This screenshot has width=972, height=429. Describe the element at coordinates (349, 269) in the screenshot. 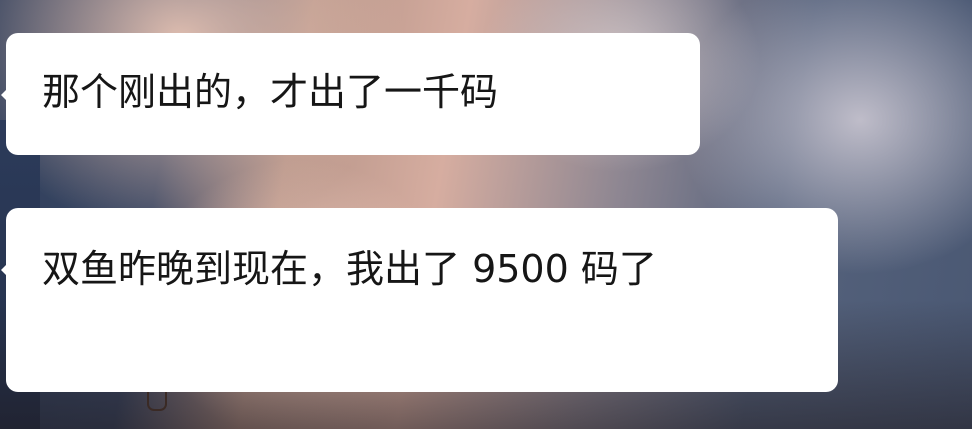

I see `message-text: 双鱼昨晚到现在，我出了 9500 码了` at that location.